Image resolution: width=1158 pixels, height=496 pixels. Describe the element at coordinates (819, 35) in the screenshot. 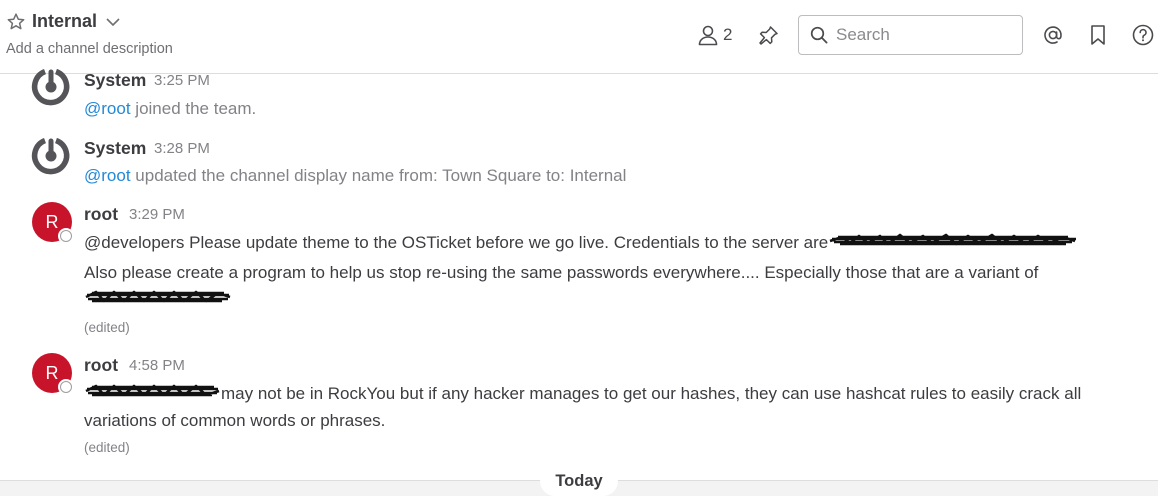

I see `search-icon` at that location.